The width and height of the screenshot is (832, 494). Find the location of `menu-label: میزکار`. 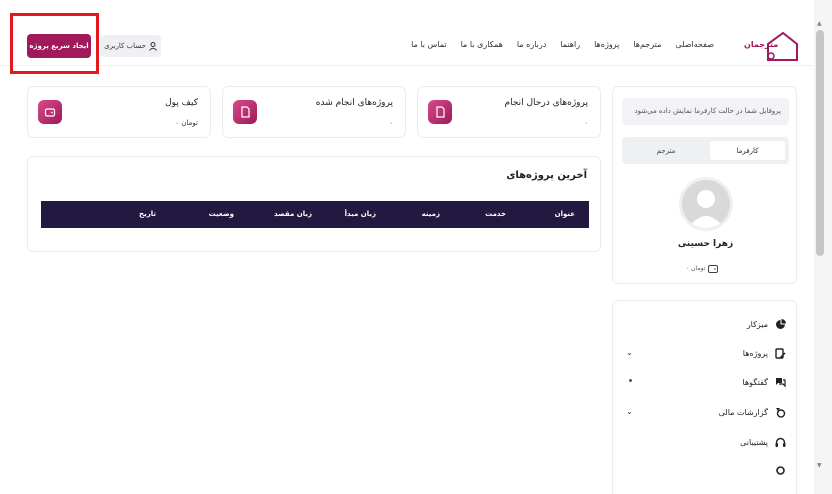

menu-label: میزکار is located at coordinates (757, 324).